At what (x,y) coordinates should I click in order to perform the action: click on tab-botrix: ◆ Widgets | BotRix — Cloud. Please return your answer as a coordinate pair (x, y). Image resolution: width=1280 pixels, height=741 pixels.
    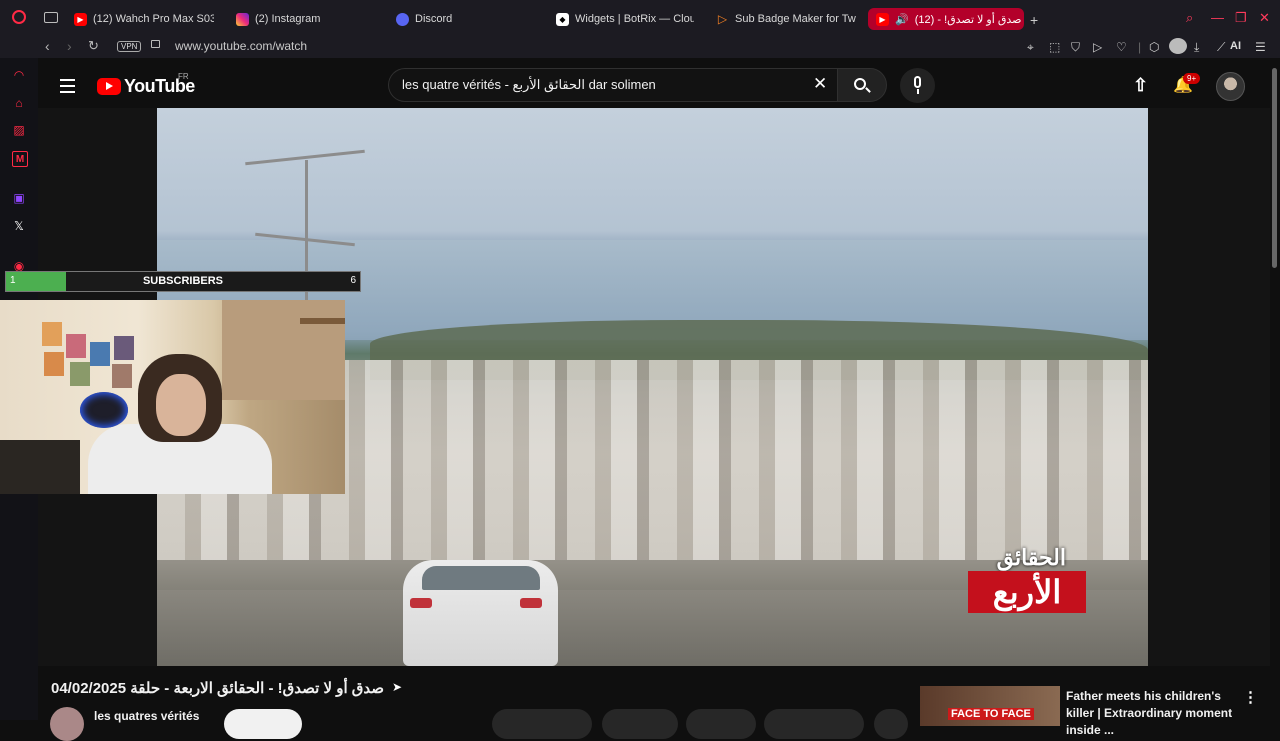
    Looking at the image, I should click on (625, 19).